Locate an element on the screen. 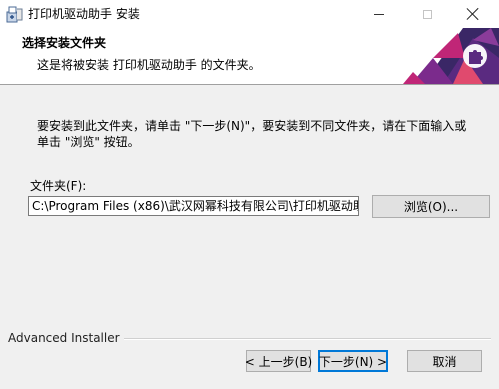  next-button: 下一步(N) > is located at coordinates (353, 361).